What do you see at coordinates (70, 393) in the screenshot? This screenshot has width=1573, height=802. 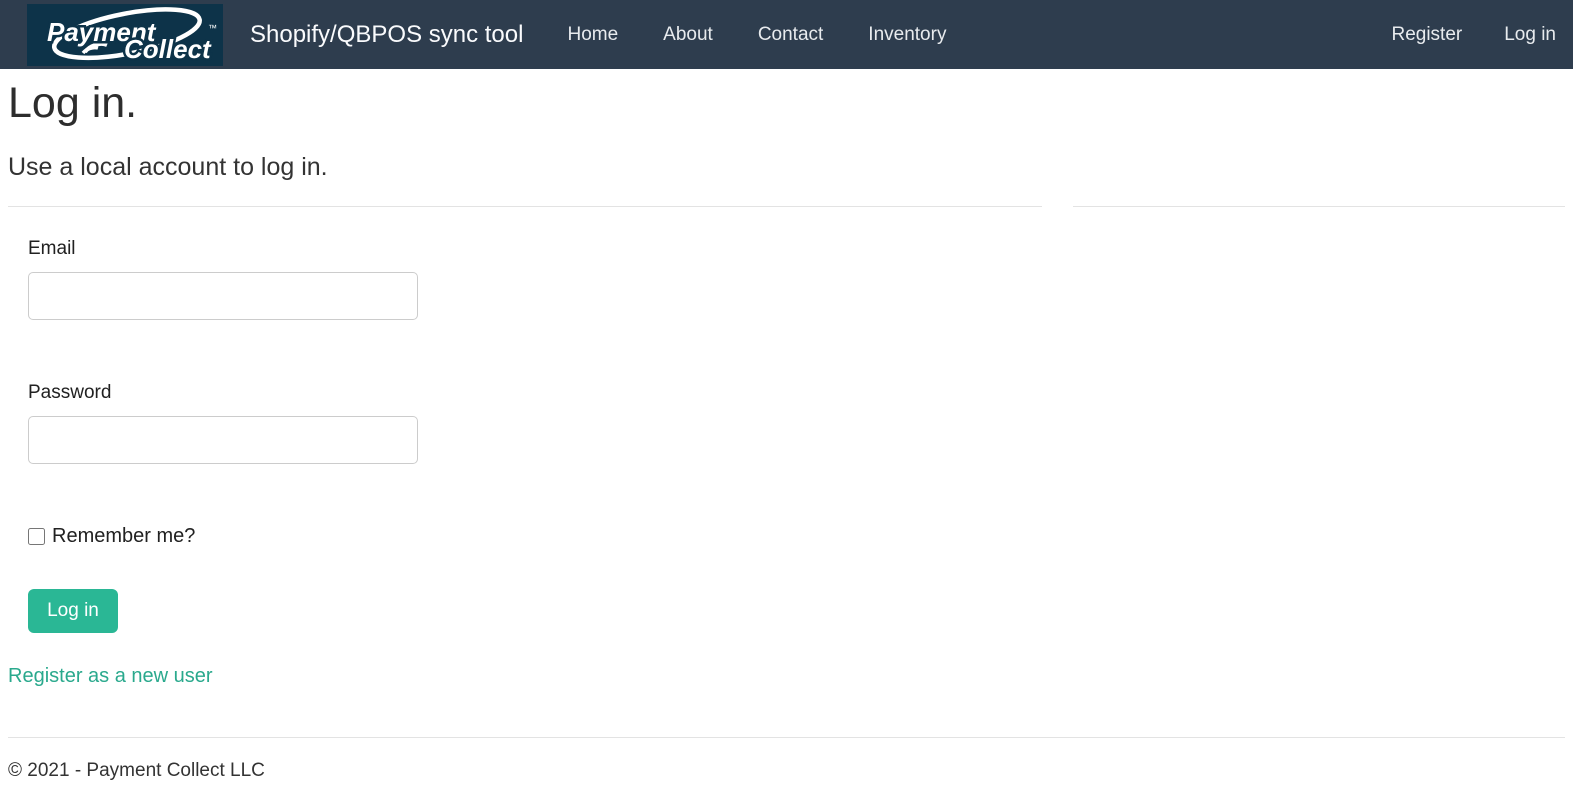 I see `password-label: Password` at bounding box center [70, 393].